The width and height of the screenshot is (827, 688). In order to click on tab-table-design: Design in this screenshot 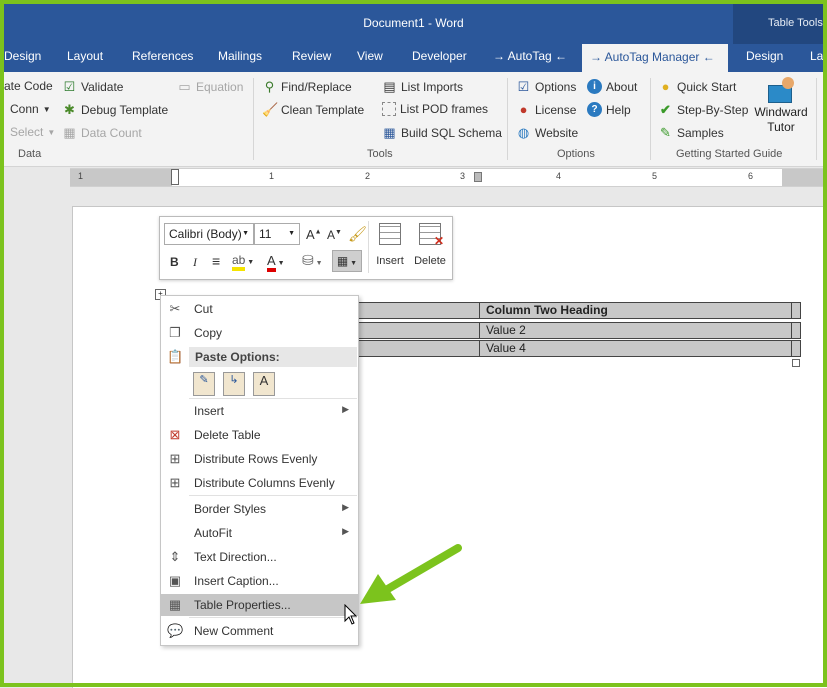, I will do `click(764, 56)`.